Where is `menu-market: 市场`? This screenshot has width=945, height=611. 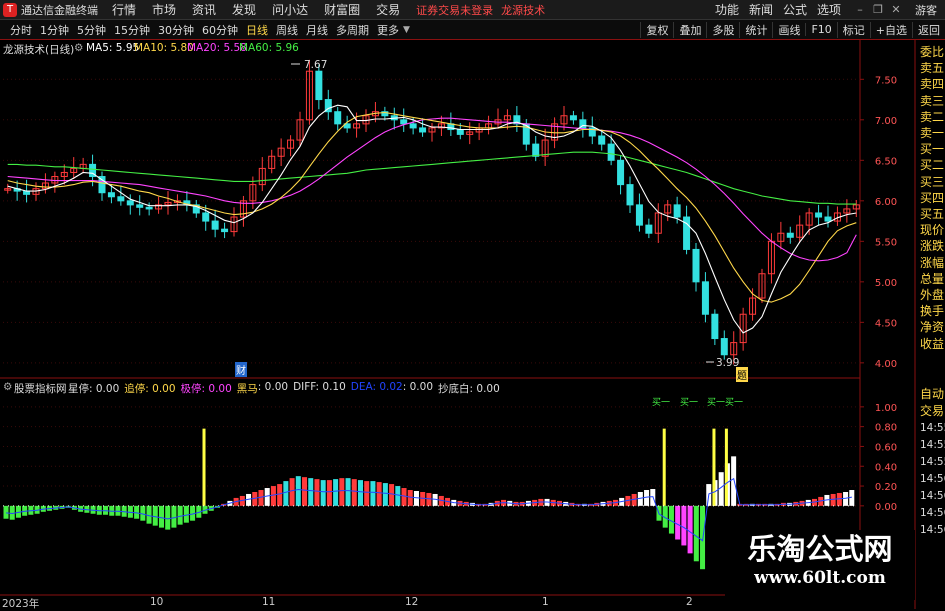
menu-market: 市场 is located at coordinates (164, 9).